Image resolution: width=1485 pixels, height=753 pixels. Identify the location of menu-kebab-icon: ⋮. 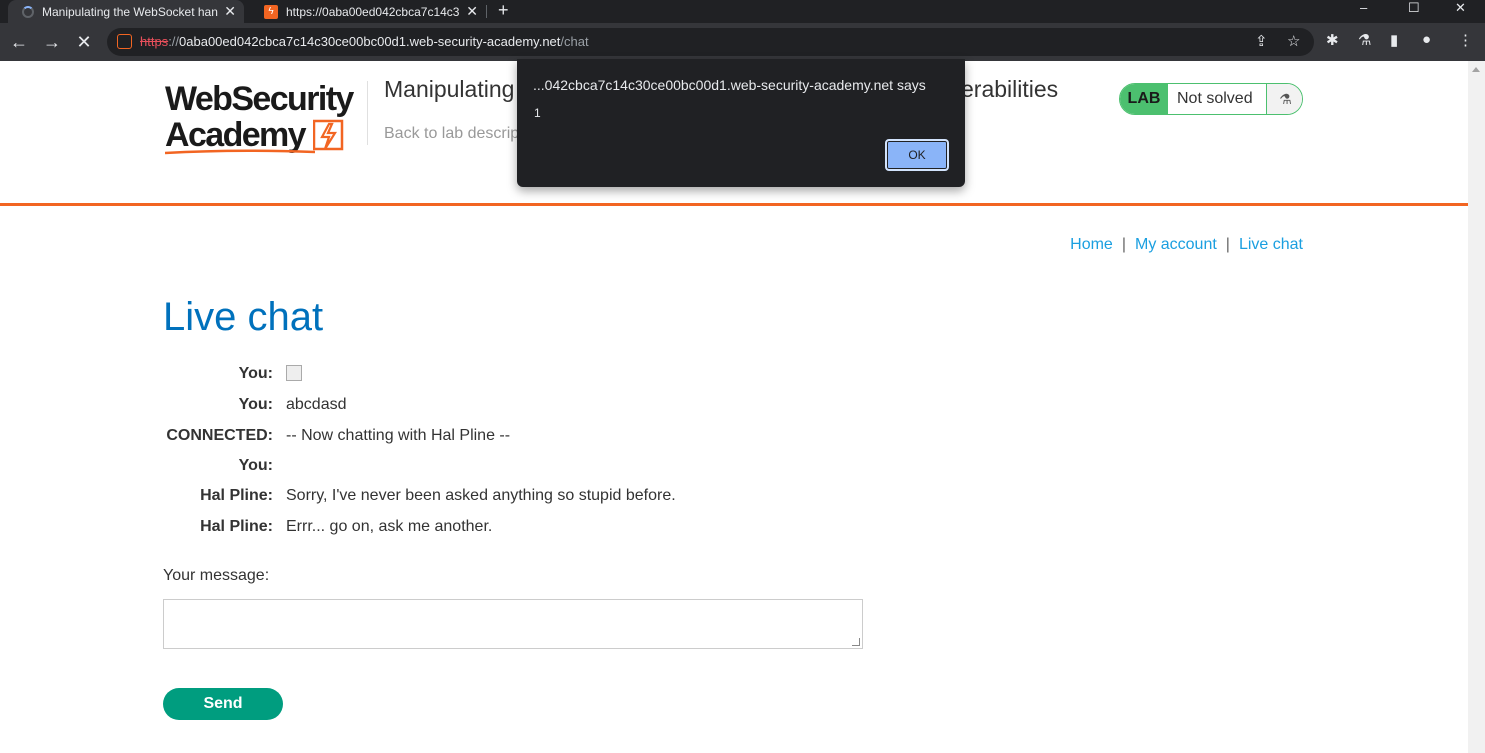
(1465, 40).